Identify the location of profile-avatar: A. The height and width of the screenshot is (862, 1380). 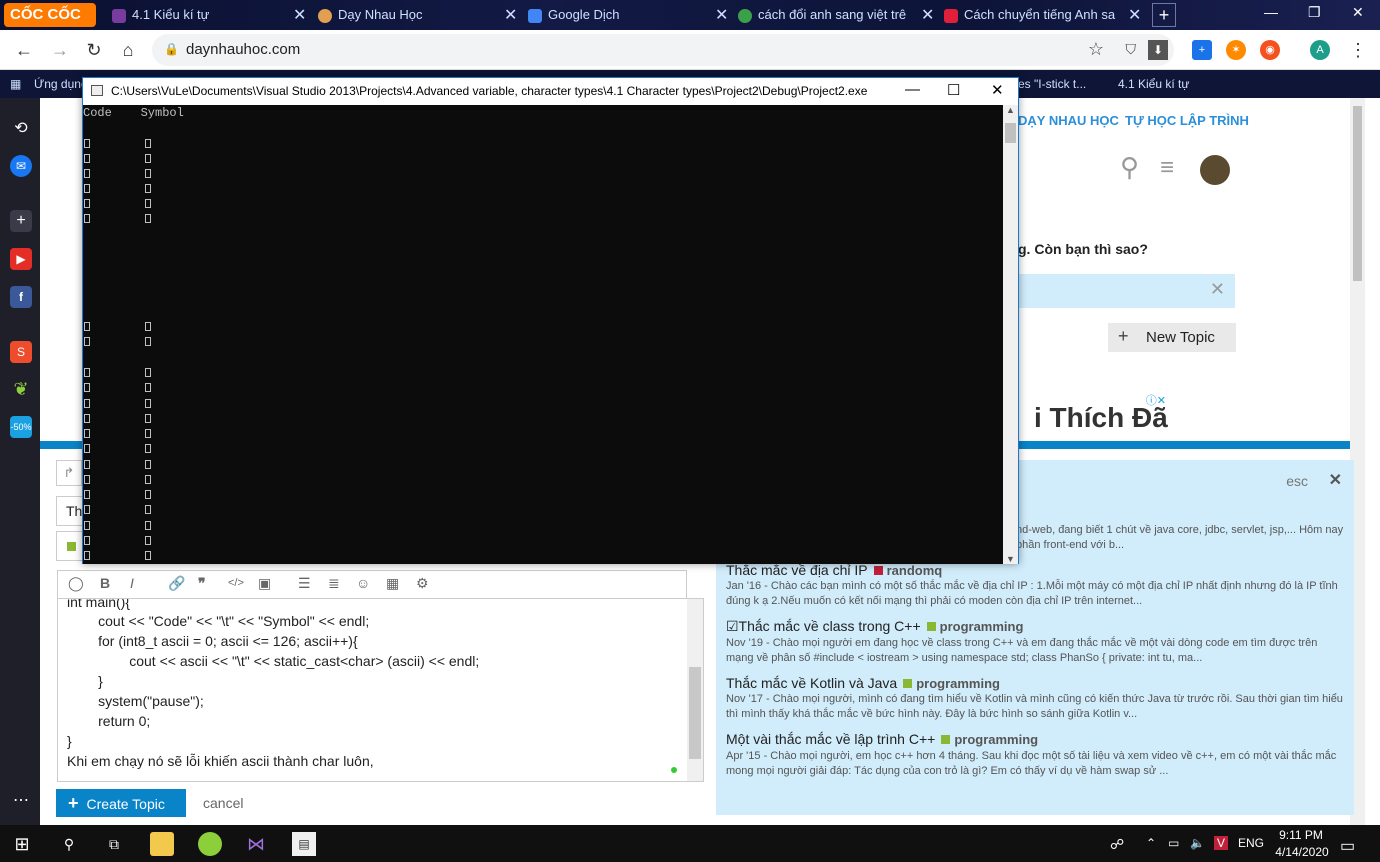
(1320, 50).